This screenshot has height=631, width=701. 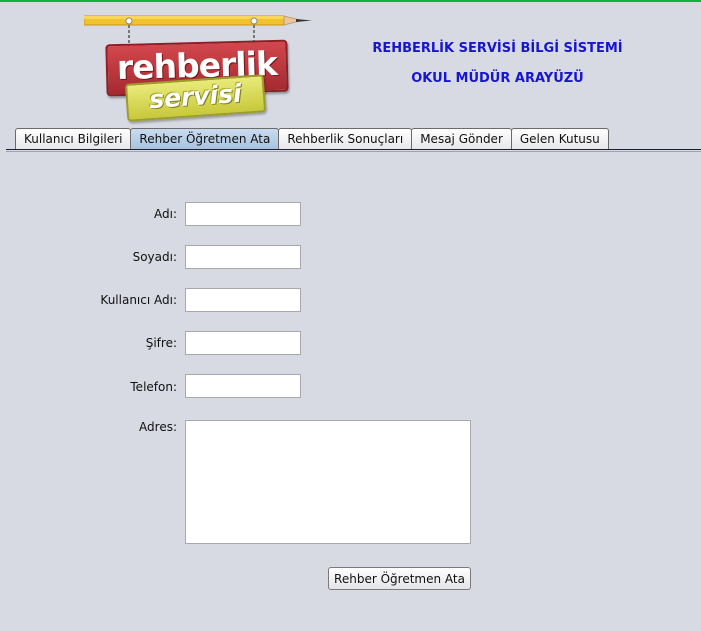 What do you see at coordinates (328, 482) in the screenshot?
I see `address-textarea` at bounding box center [328, 482].